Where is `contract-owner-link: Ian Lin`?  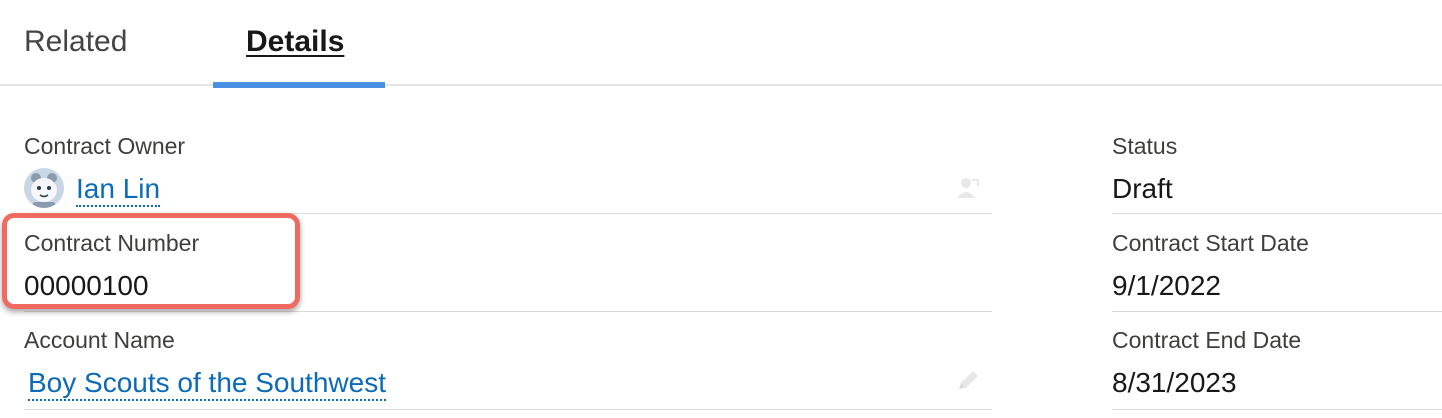 contract-owner-link: Ian Lin is located at coordinates (118, 190).